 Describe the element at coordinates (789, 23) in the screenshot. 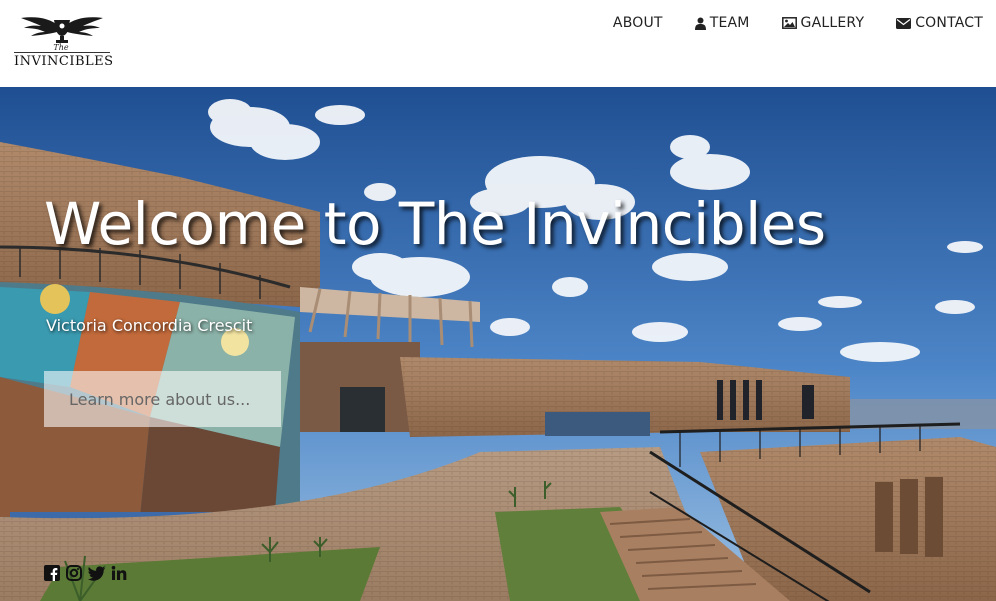

I see `image-icon` at that location.